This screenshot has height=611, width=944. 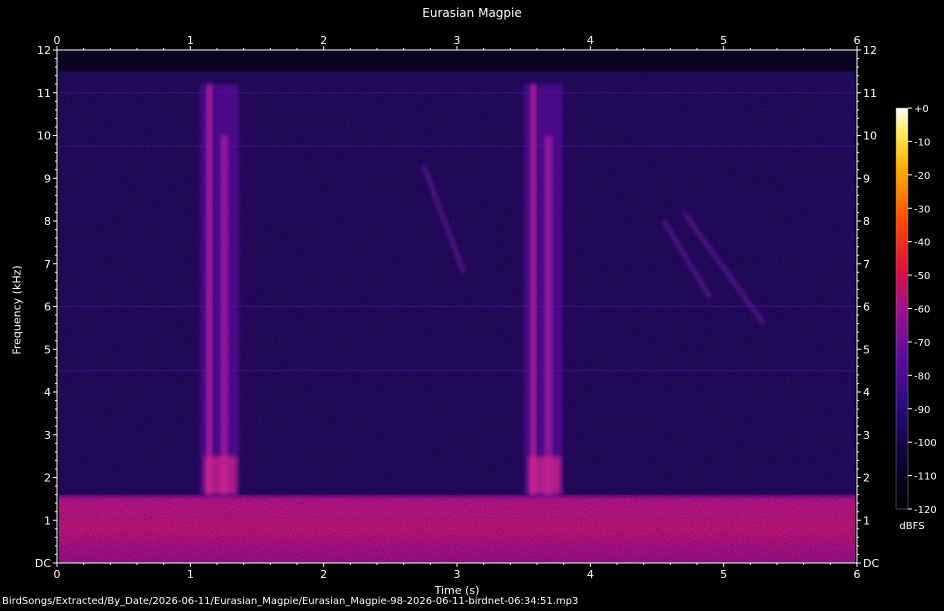 What do you see at coordinates (922, 343) in the screenshot?
I see `colorbar-tick-label: -70` at bounding box center [922, 343].